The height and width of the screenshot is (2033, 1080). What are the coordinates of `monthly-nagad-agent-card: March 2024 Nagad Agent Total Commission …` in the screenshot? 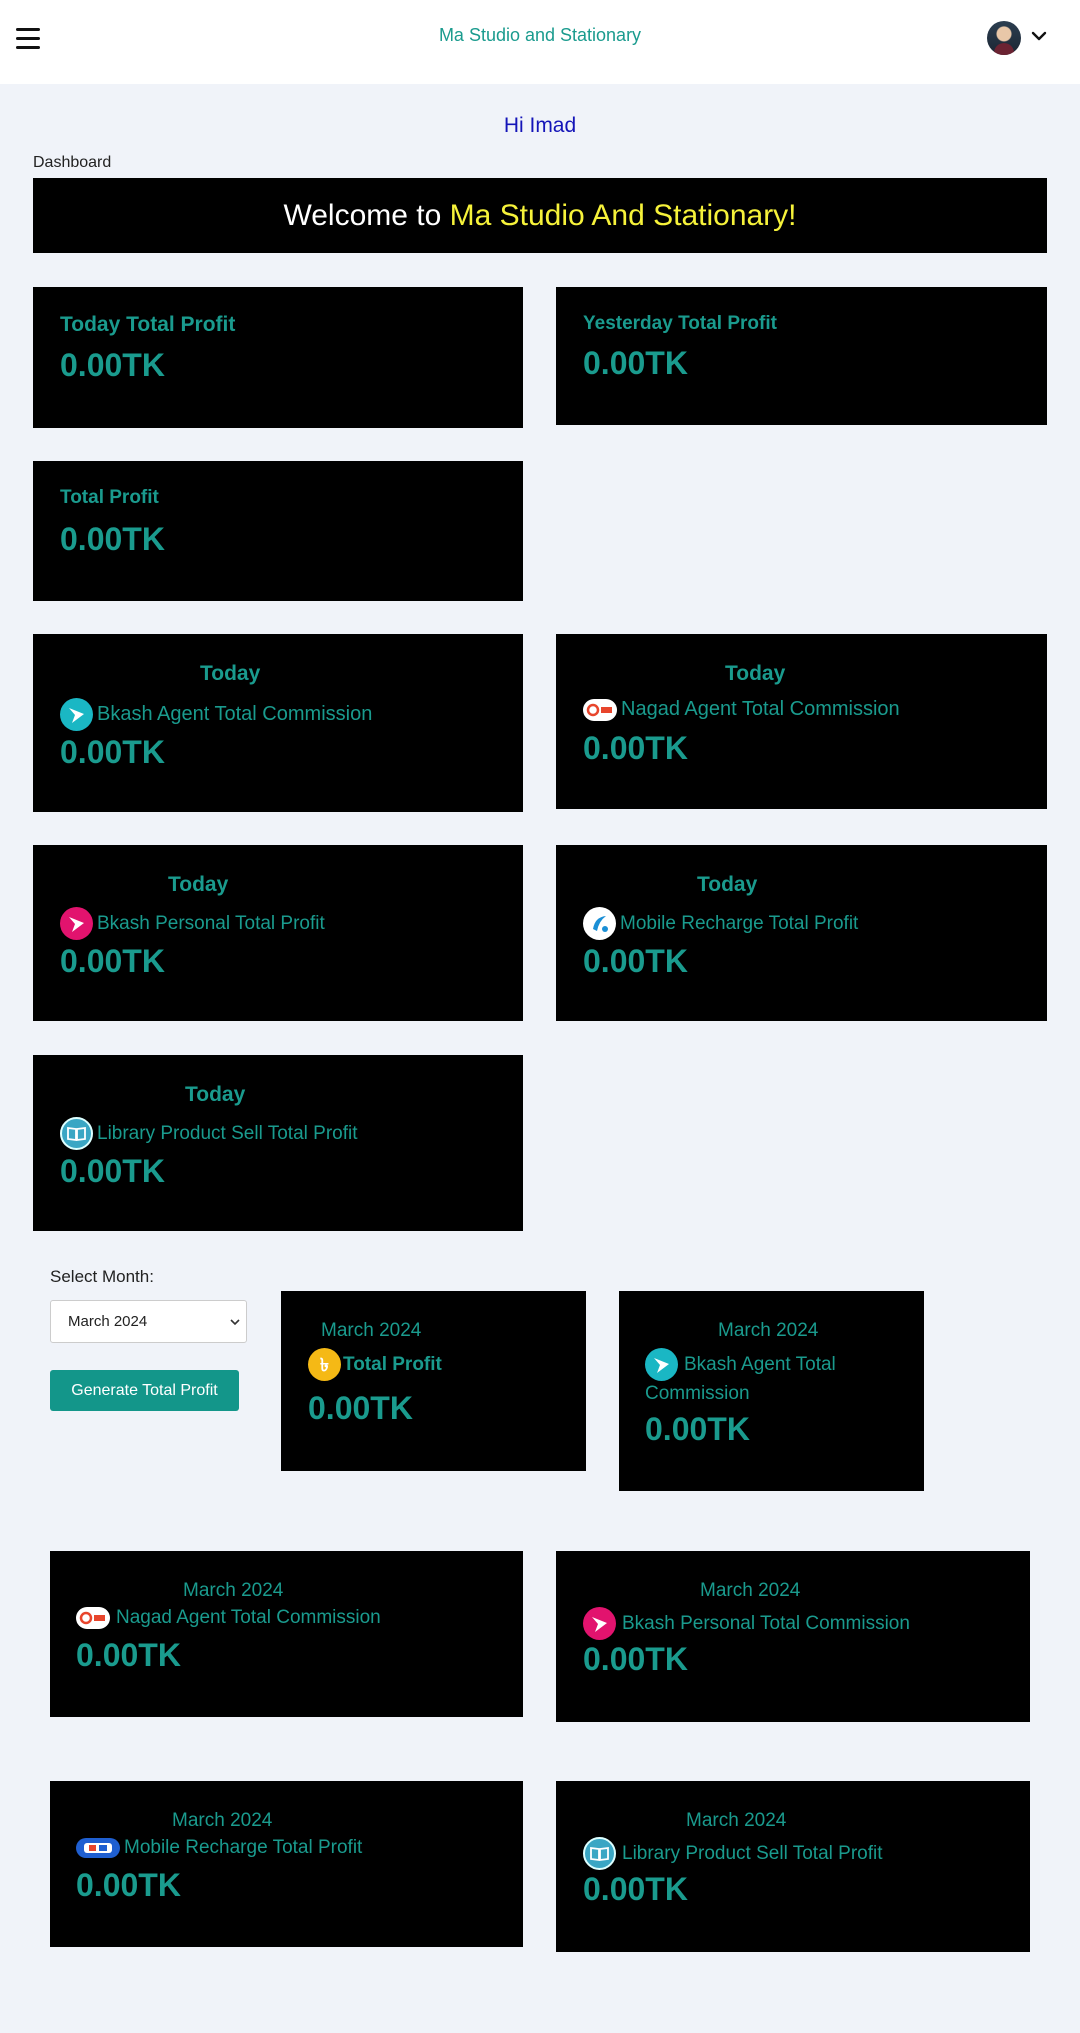 It's located at (286, 1634).